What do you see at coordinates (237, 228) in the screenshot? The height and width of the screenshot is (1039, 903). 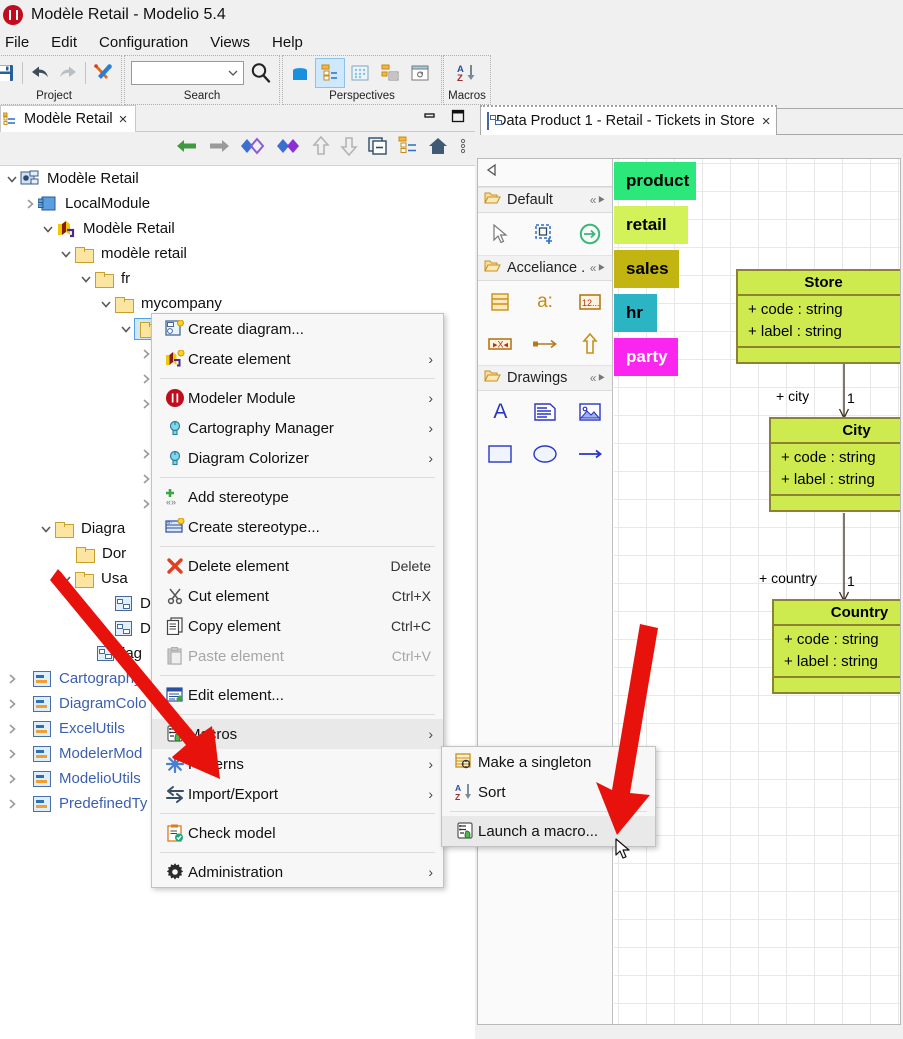 I see `tree-item-modele-retail-model: Modèle Retail` at bounding box center [237, 228].